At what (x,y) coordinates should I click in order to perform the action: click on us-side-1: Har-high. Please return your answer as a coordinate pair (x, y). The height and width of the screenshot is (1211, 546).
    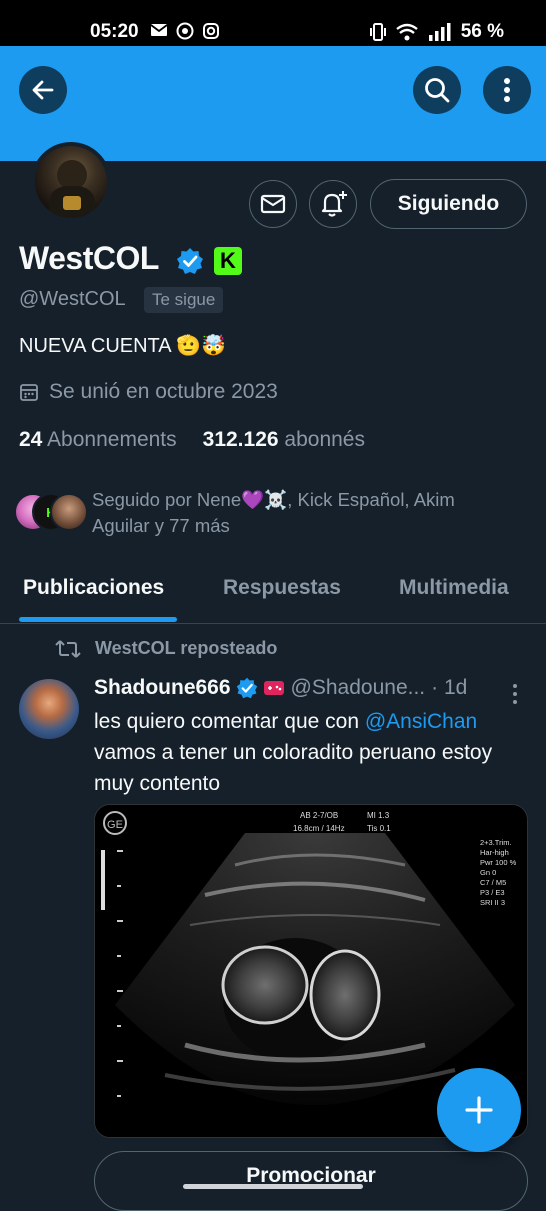
    Looking at the image, I should click on (494, 852).